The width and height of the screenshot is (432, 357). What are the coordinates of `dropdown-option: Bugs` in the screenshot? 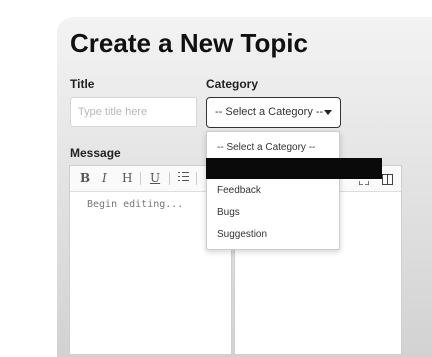 It's located at (273, 213).